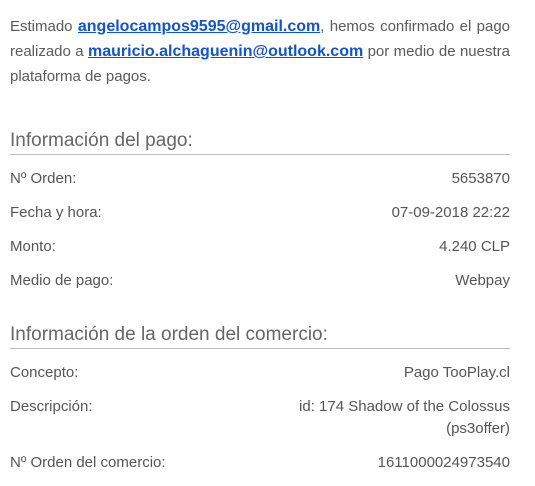  Describe the element at coordinates (450, 212) in the screenshot. I see `date-time-value: 07-09-2018 22:22` at that location.